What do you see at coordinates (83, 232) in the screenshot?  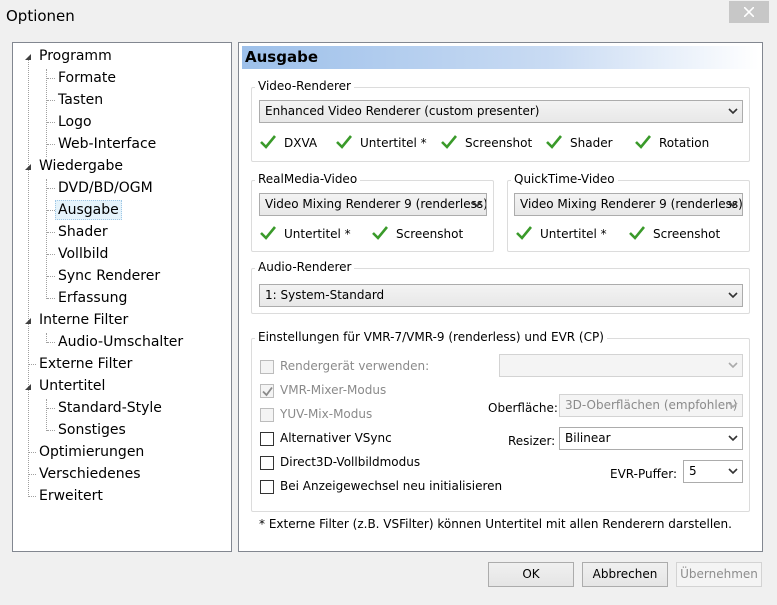 I see `tree-item-shader: Shader` at bounding box center [83, 232].